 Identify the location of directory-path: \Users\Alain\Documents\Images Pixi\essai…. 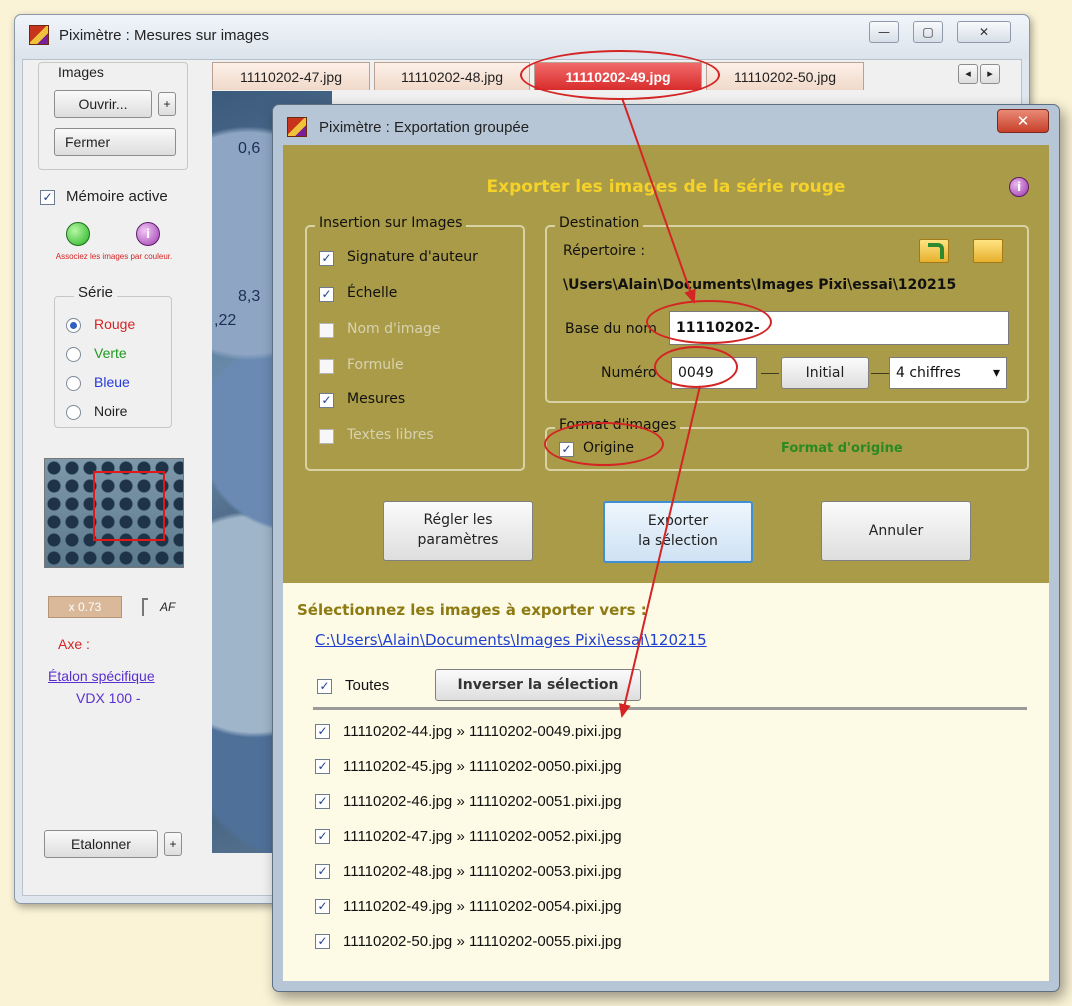
(760, 285).